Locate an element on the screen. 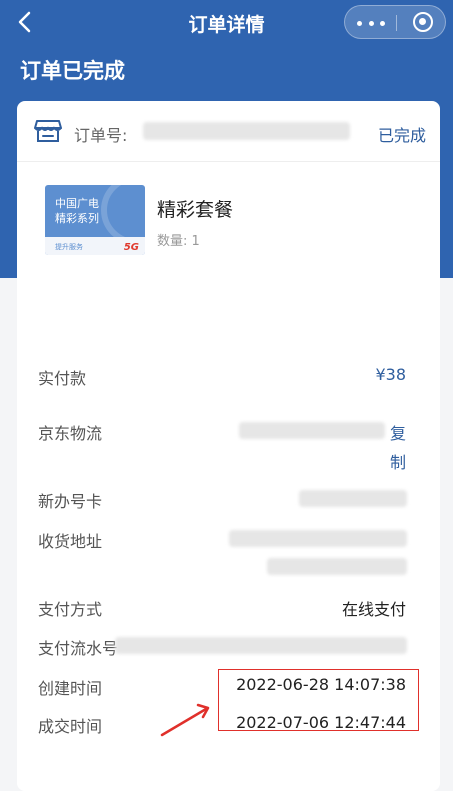 The width and height of the screenshot is (453, 791). copy-button-line1: 复 is located at coordinates (398, 432).